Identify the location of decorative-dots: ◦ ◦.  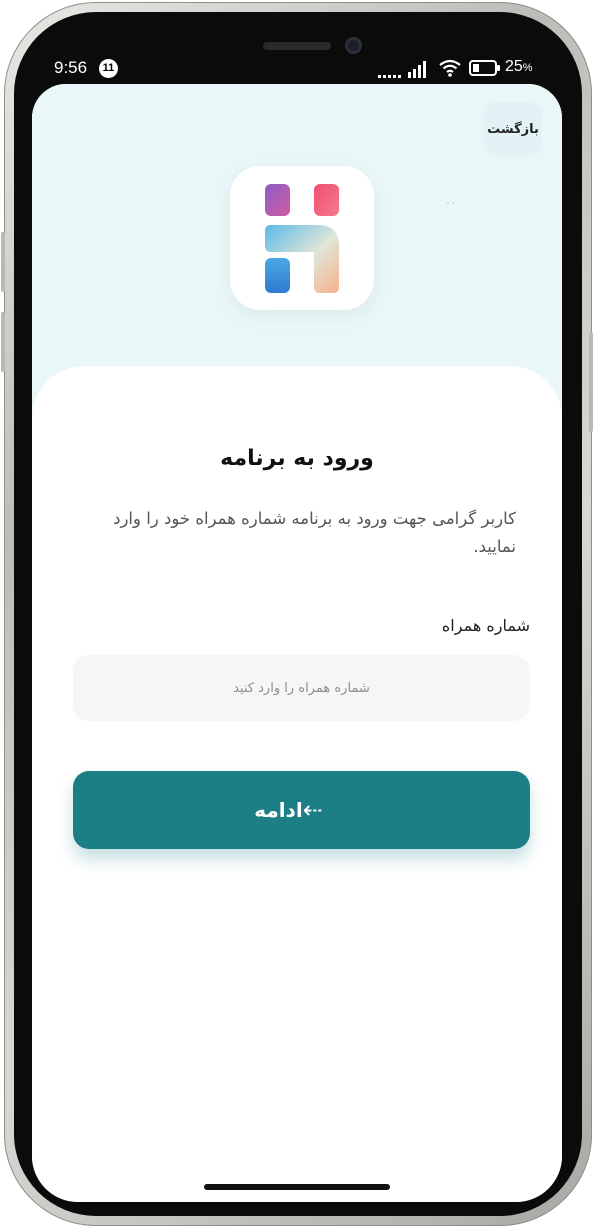
(450, 203).